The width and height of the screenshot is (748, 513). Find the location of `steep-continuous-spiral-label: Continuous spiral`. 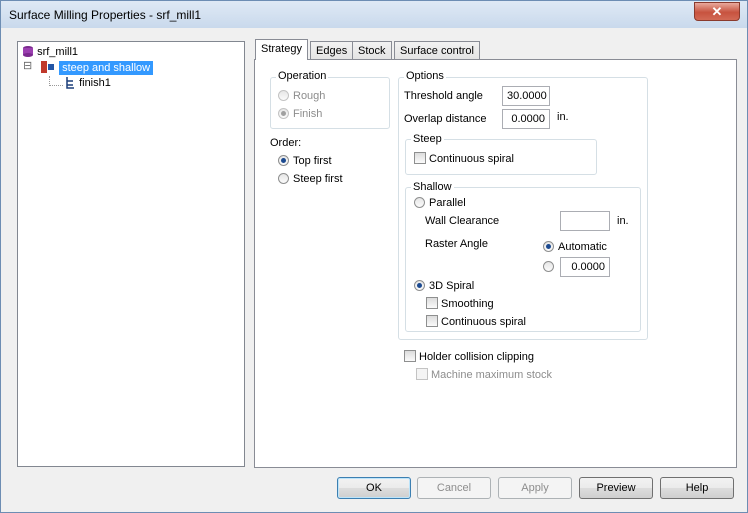

steep-continuous-spiral-label: Continuous spiral is located at coordinates (471, 159).